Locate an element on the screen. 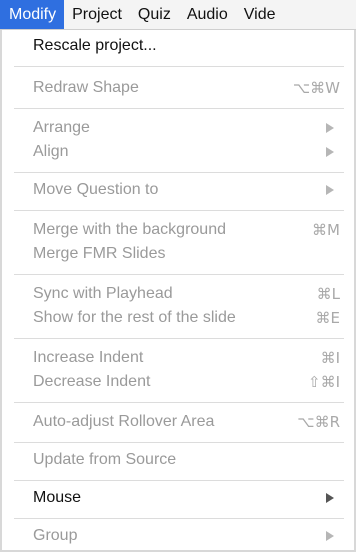 The width and height of the screenshot is (356, 552). menu-item-show-for-rest-of-slide: Show for the rest of the slide ⌘E is located at coordinates (178, 318).